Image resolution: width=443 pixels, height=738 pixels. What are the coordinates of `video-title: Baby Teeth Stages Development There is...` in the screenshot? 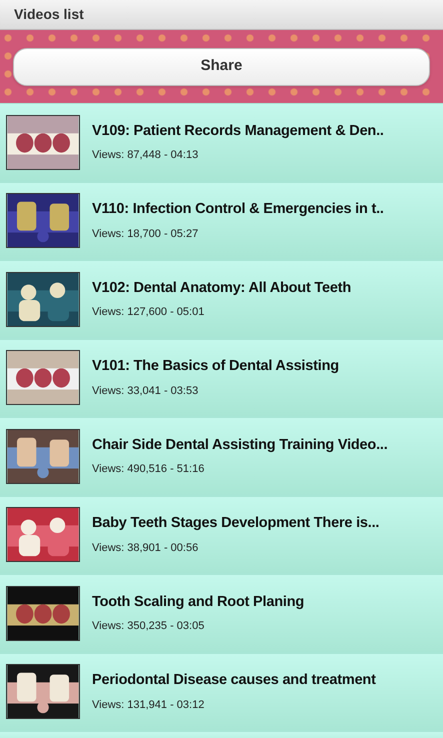 It's located at (236, 524).